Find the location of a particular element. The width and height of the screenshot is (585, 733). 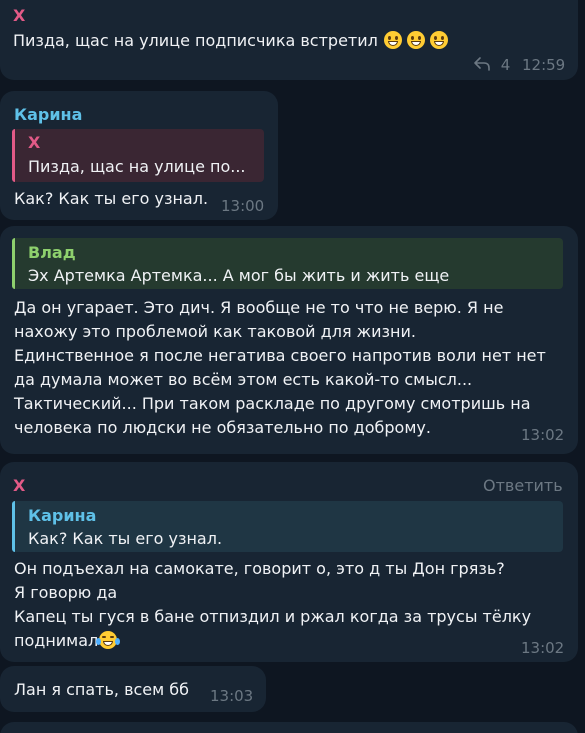

quote-sender: Карина is located at coordinates (62, 515).